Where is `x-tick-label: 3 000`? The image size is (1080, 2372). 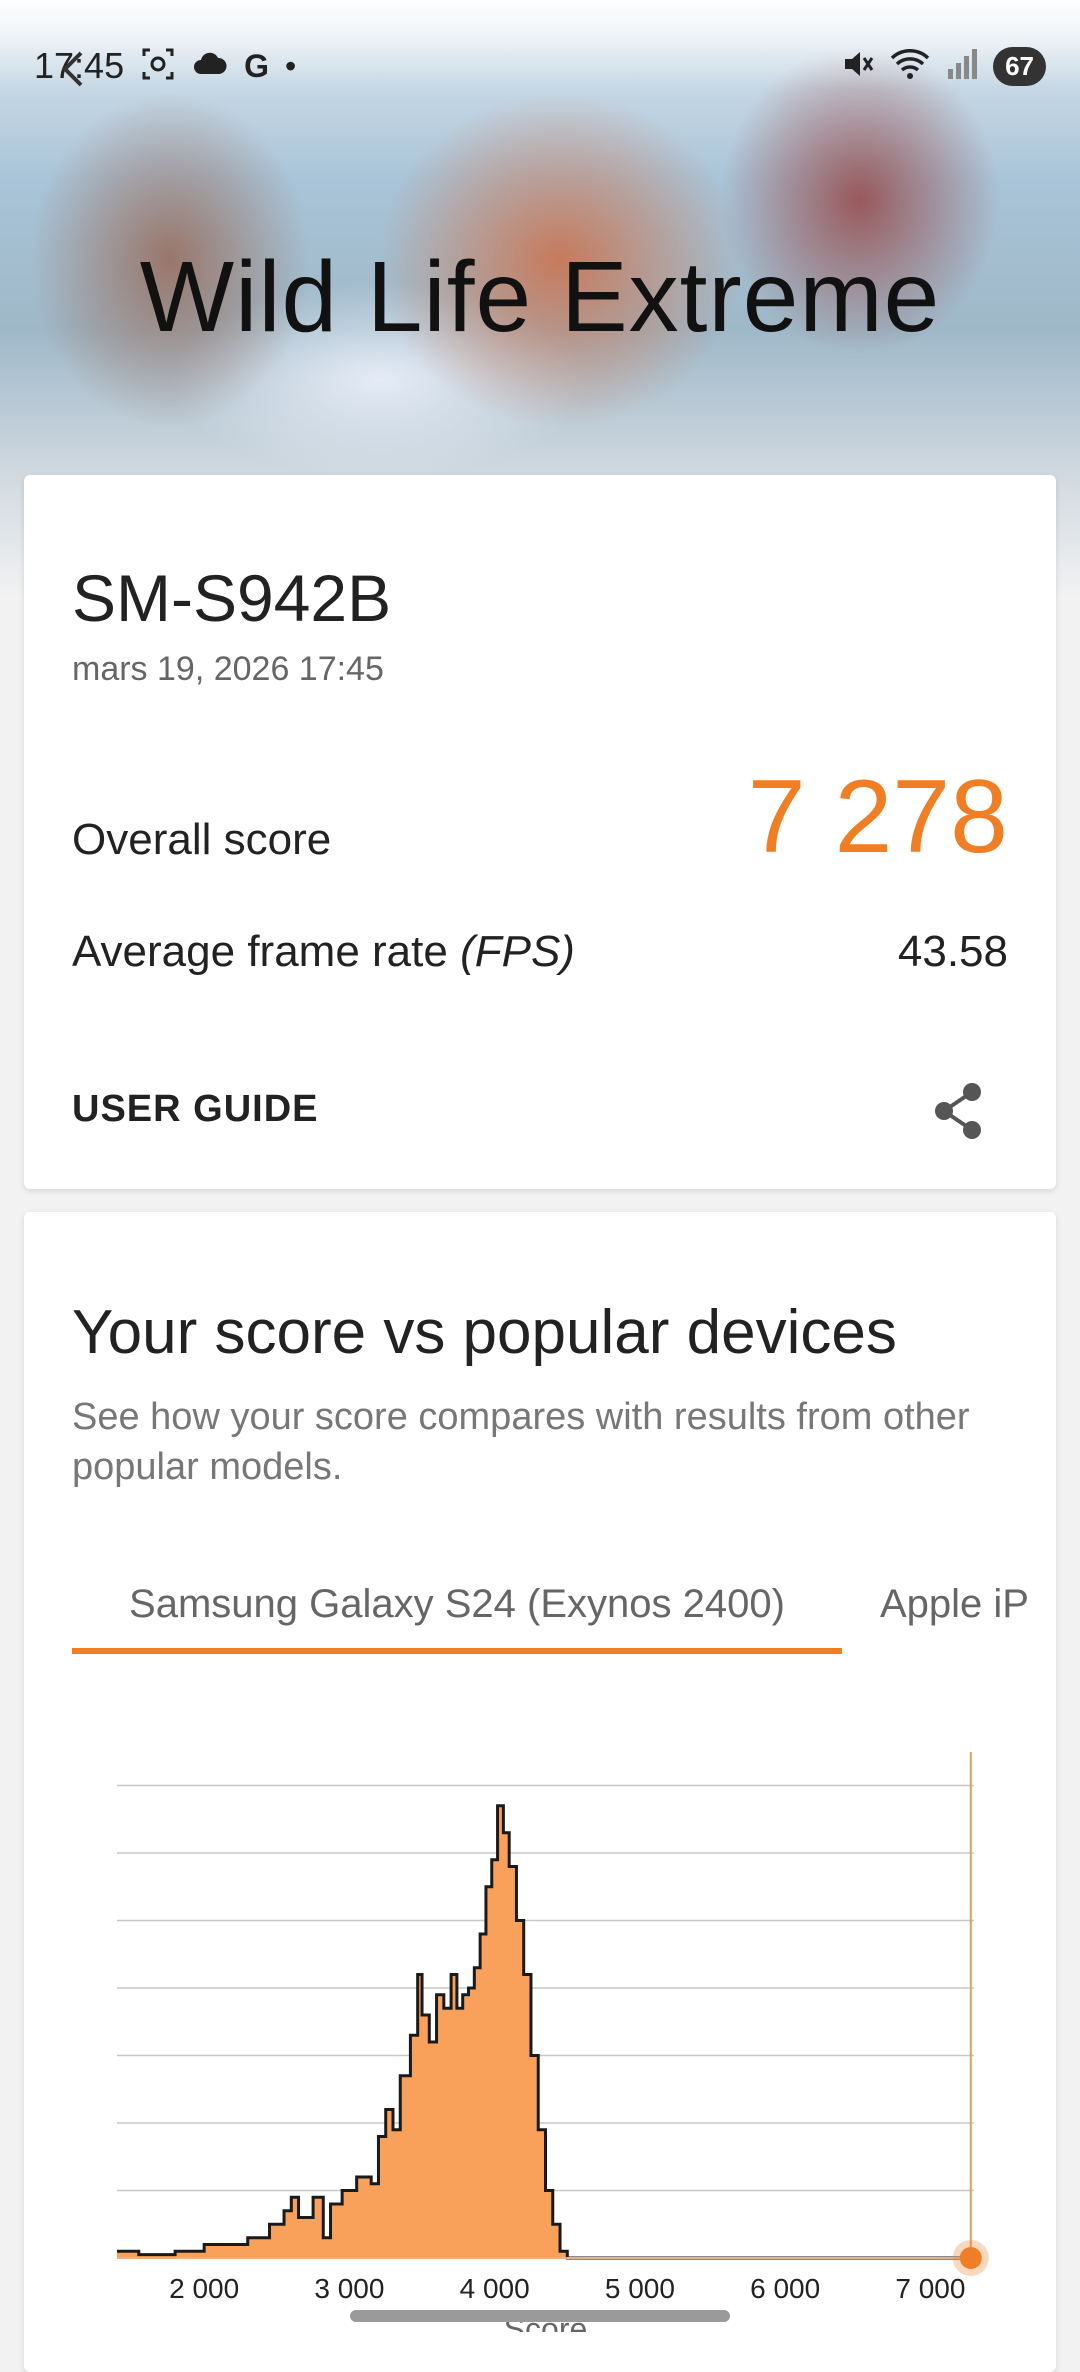 x-tick-label: 3 000 is located at coordinates (349, 2288).